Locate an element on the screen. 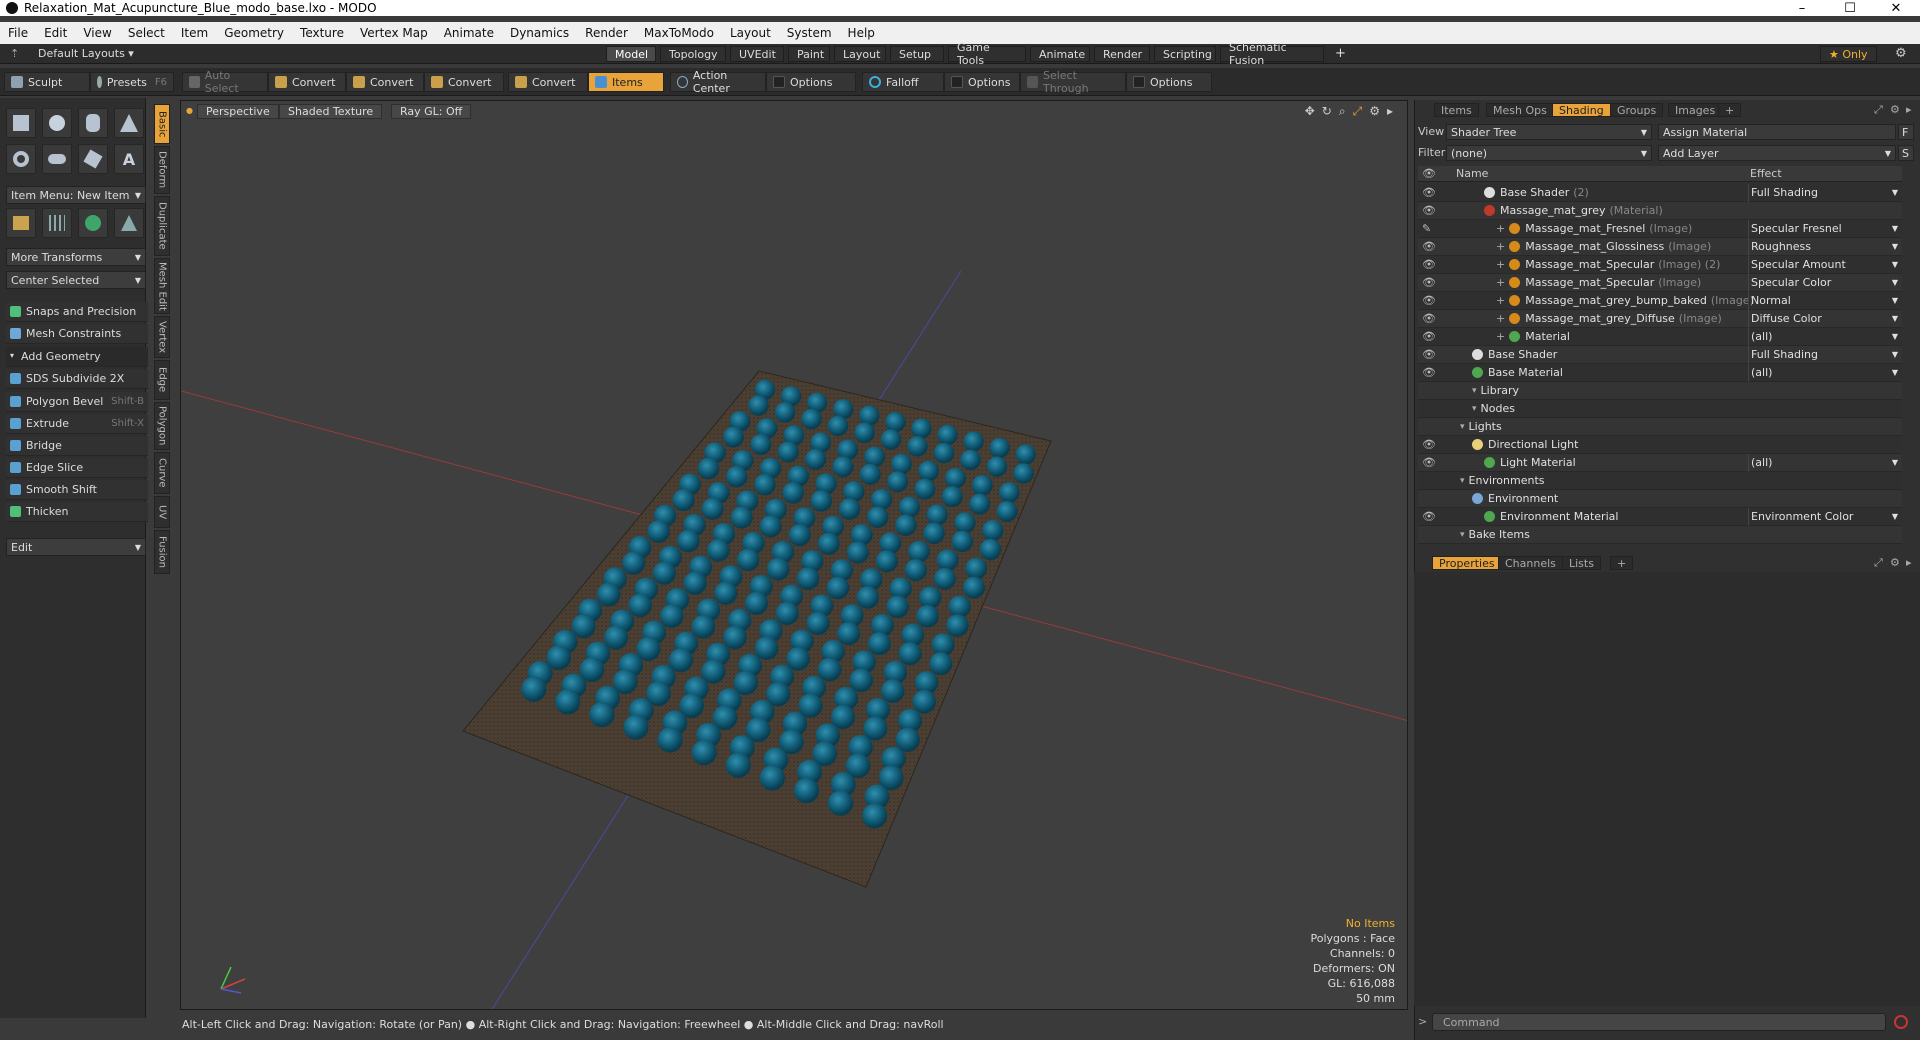  layer-effect-dropdown: Full Shading ▼ is located at coordinates (1825, 192).